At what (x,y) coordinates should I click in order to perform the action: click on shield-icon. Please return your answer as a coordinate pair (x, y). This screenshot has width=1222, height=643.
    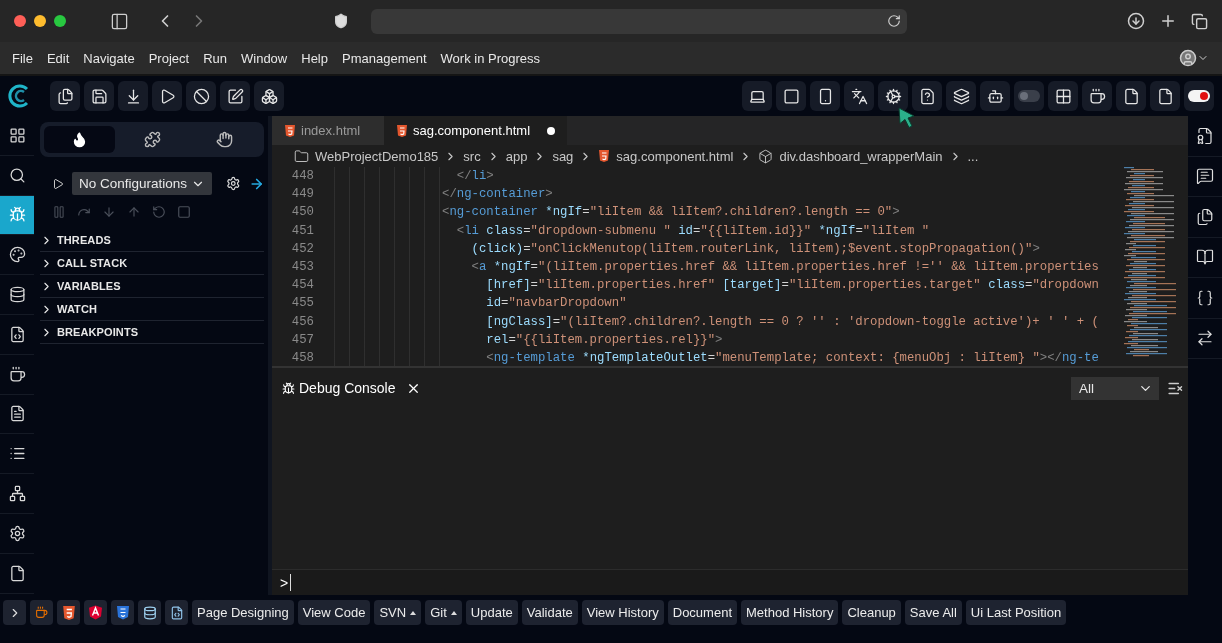
    Looking at the image, I should click on (341, 21).